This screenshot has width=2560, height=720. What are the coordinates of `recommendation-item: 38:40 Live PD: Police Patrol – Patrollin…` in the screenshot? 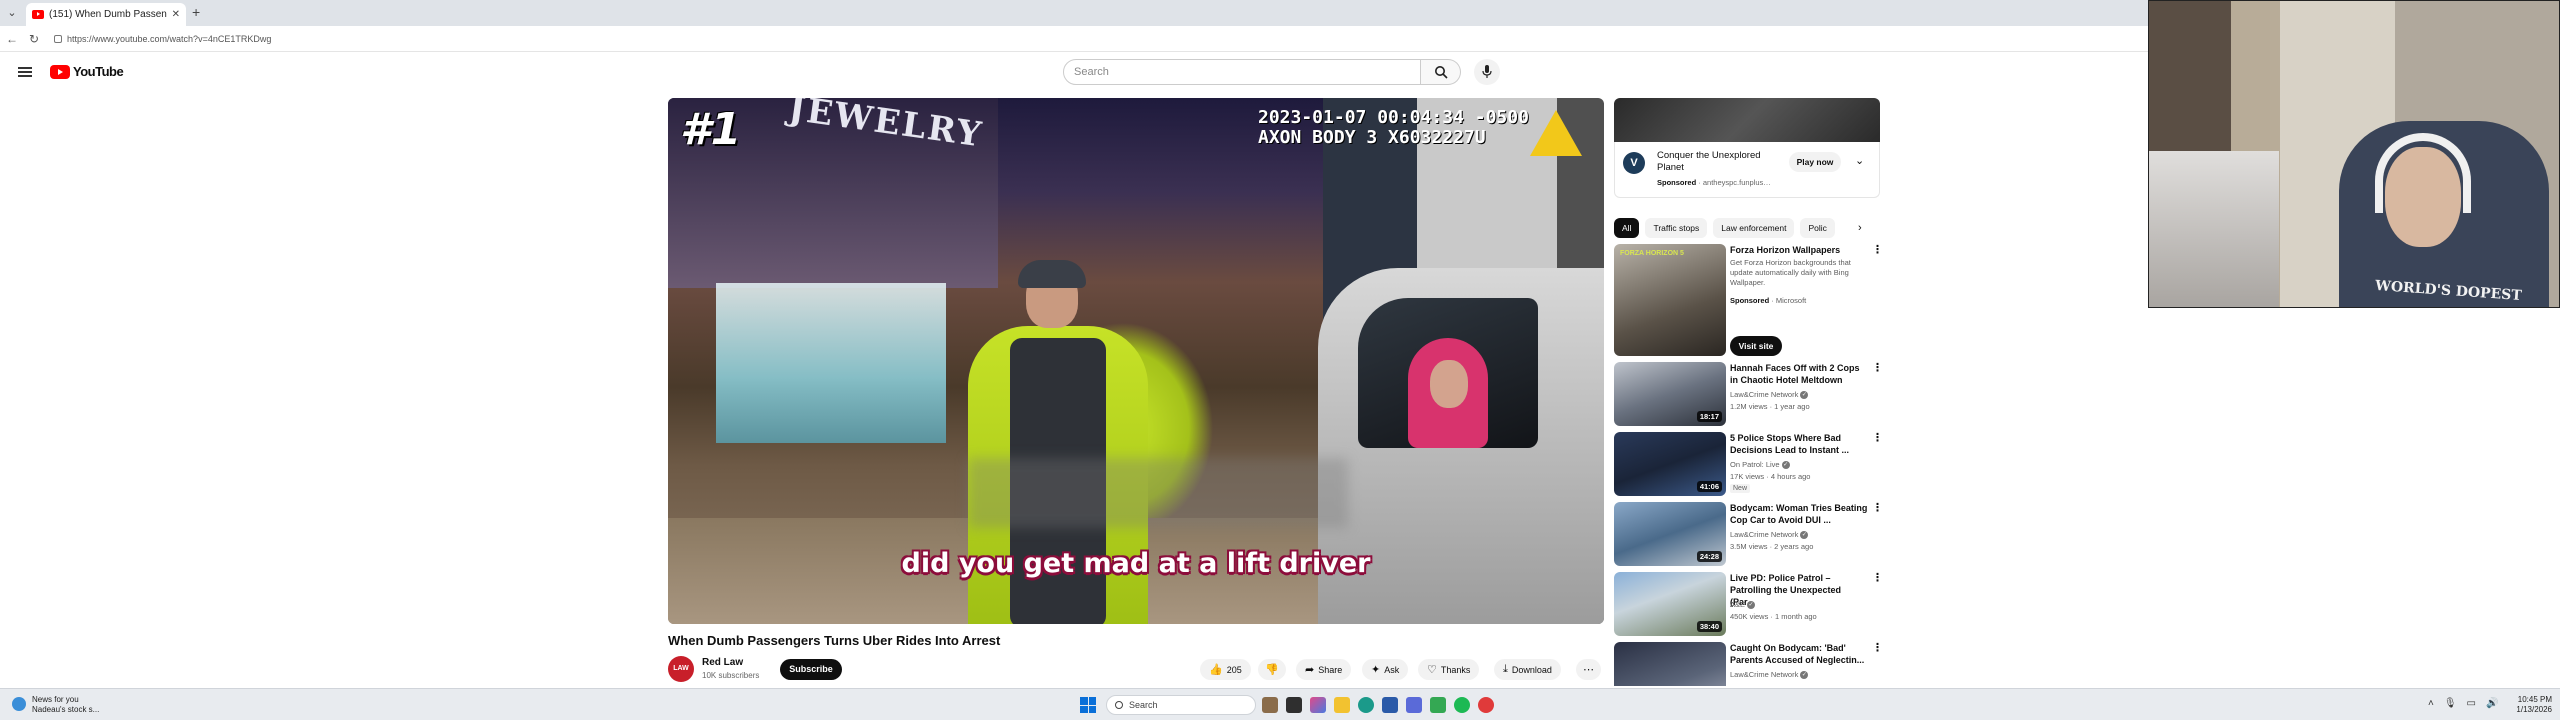 It's located at (1748, 605).